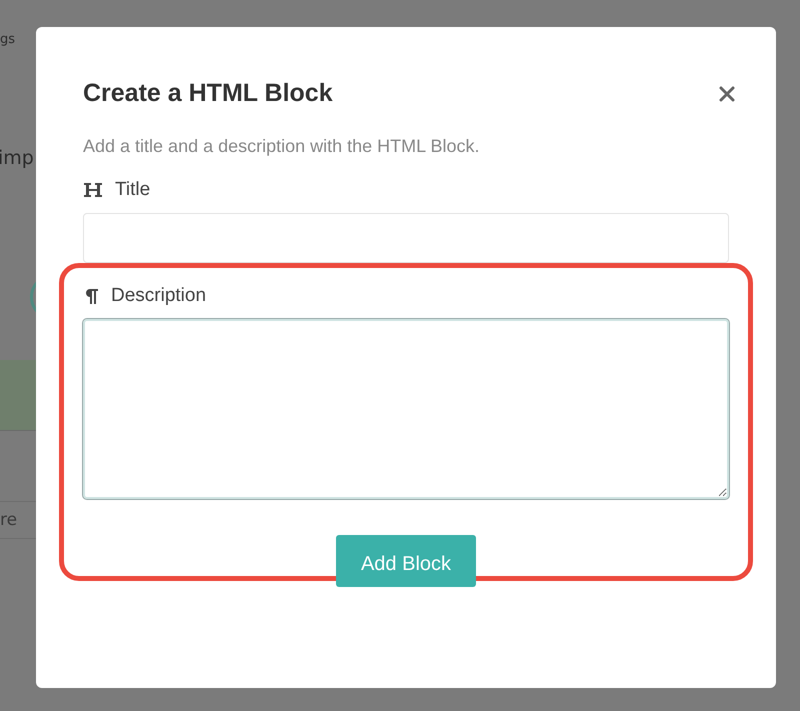 The width and height of the screenshot is (800, 711). I want to click on background-text: imp, so click(17, 158).